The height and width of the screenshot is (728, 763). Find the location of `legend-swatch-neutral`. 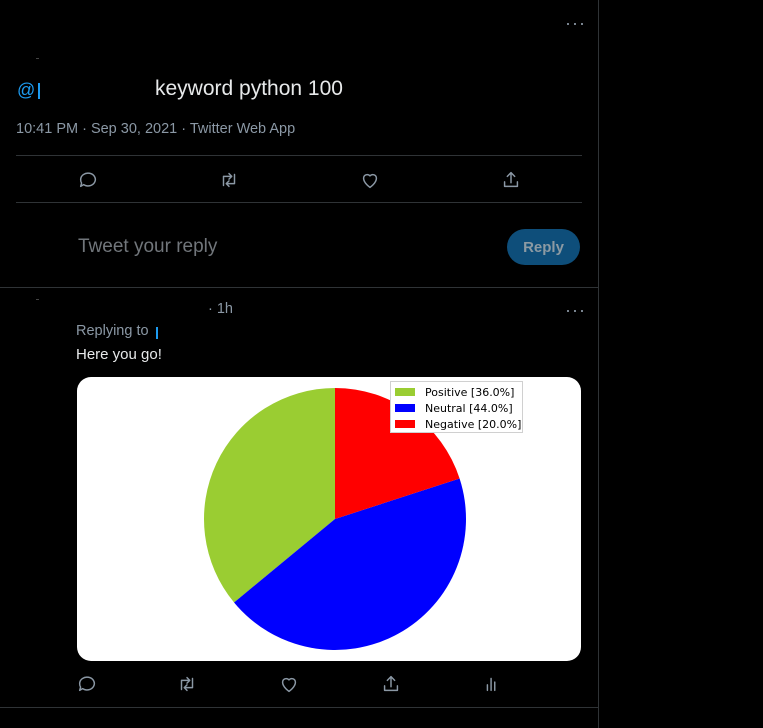

legend-swatch-neutral is located at coordinates (405, 408).